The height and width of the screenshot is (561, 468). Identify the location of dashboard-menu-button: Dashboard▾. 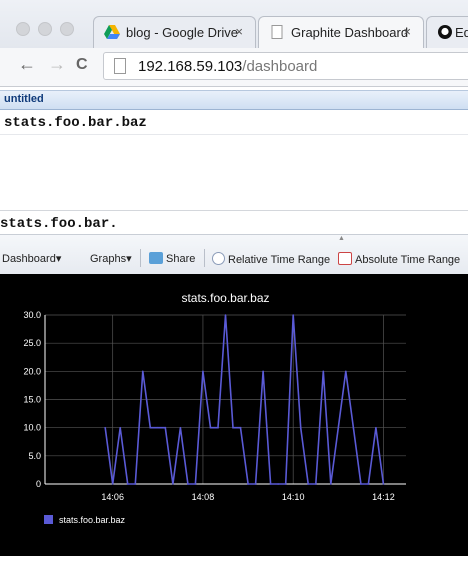
(31, 258).